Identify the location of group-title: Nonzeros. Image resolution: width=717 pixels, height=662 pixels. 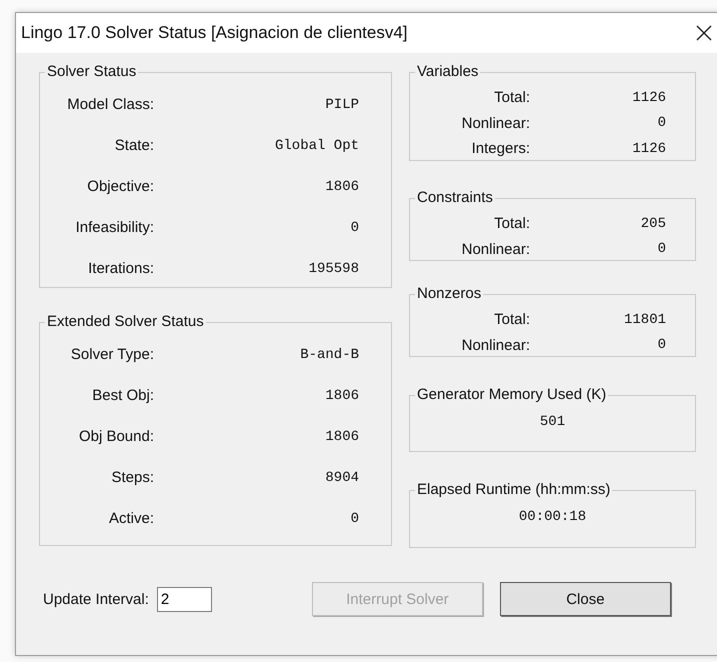
(449, 294).